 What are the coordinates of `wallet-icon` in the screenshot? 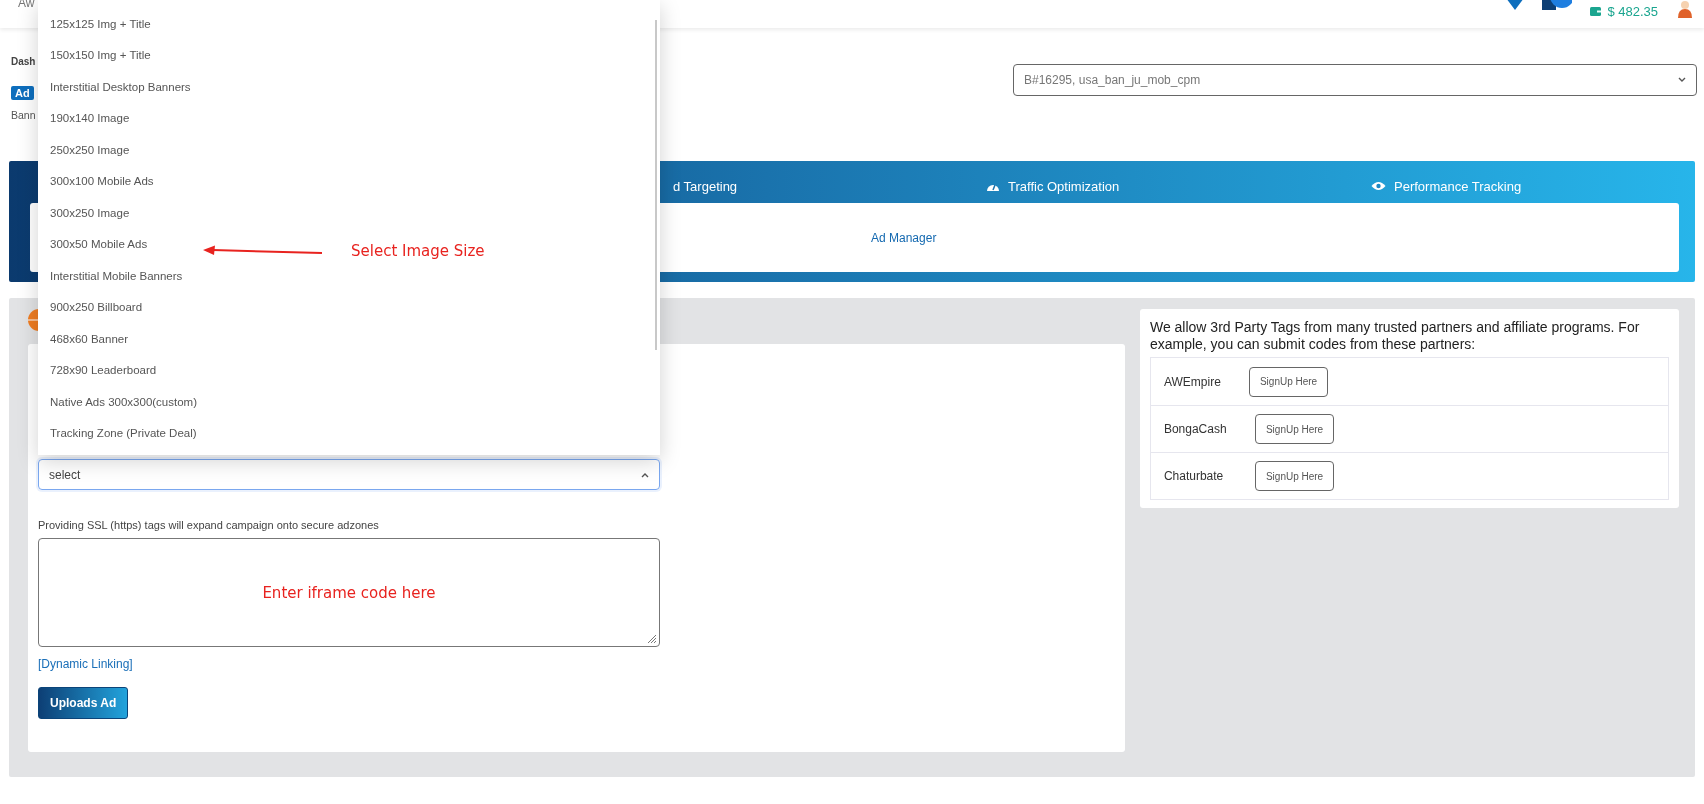 It's located at (1596, 11).